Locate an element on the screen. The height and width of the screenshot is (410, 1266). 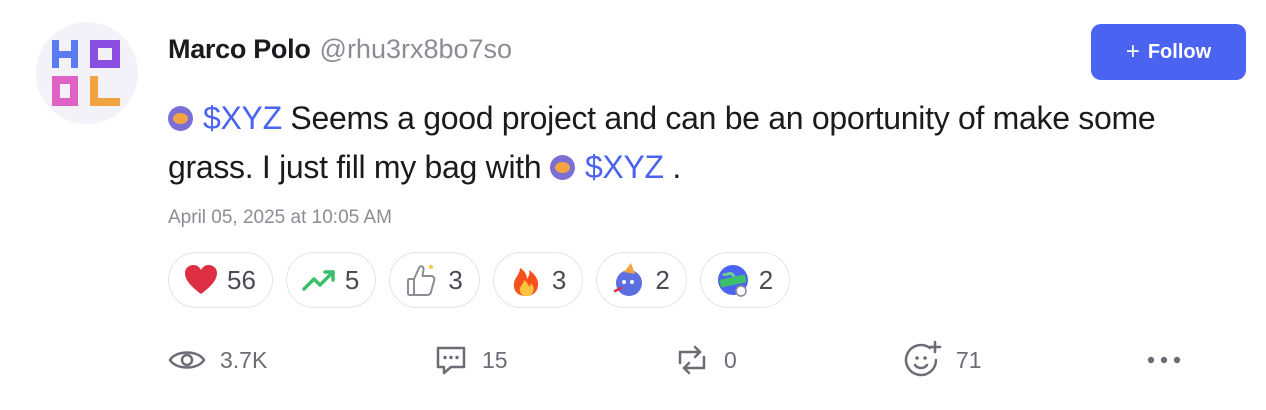
add-emoji-icon is located at coordinates (923, 358).